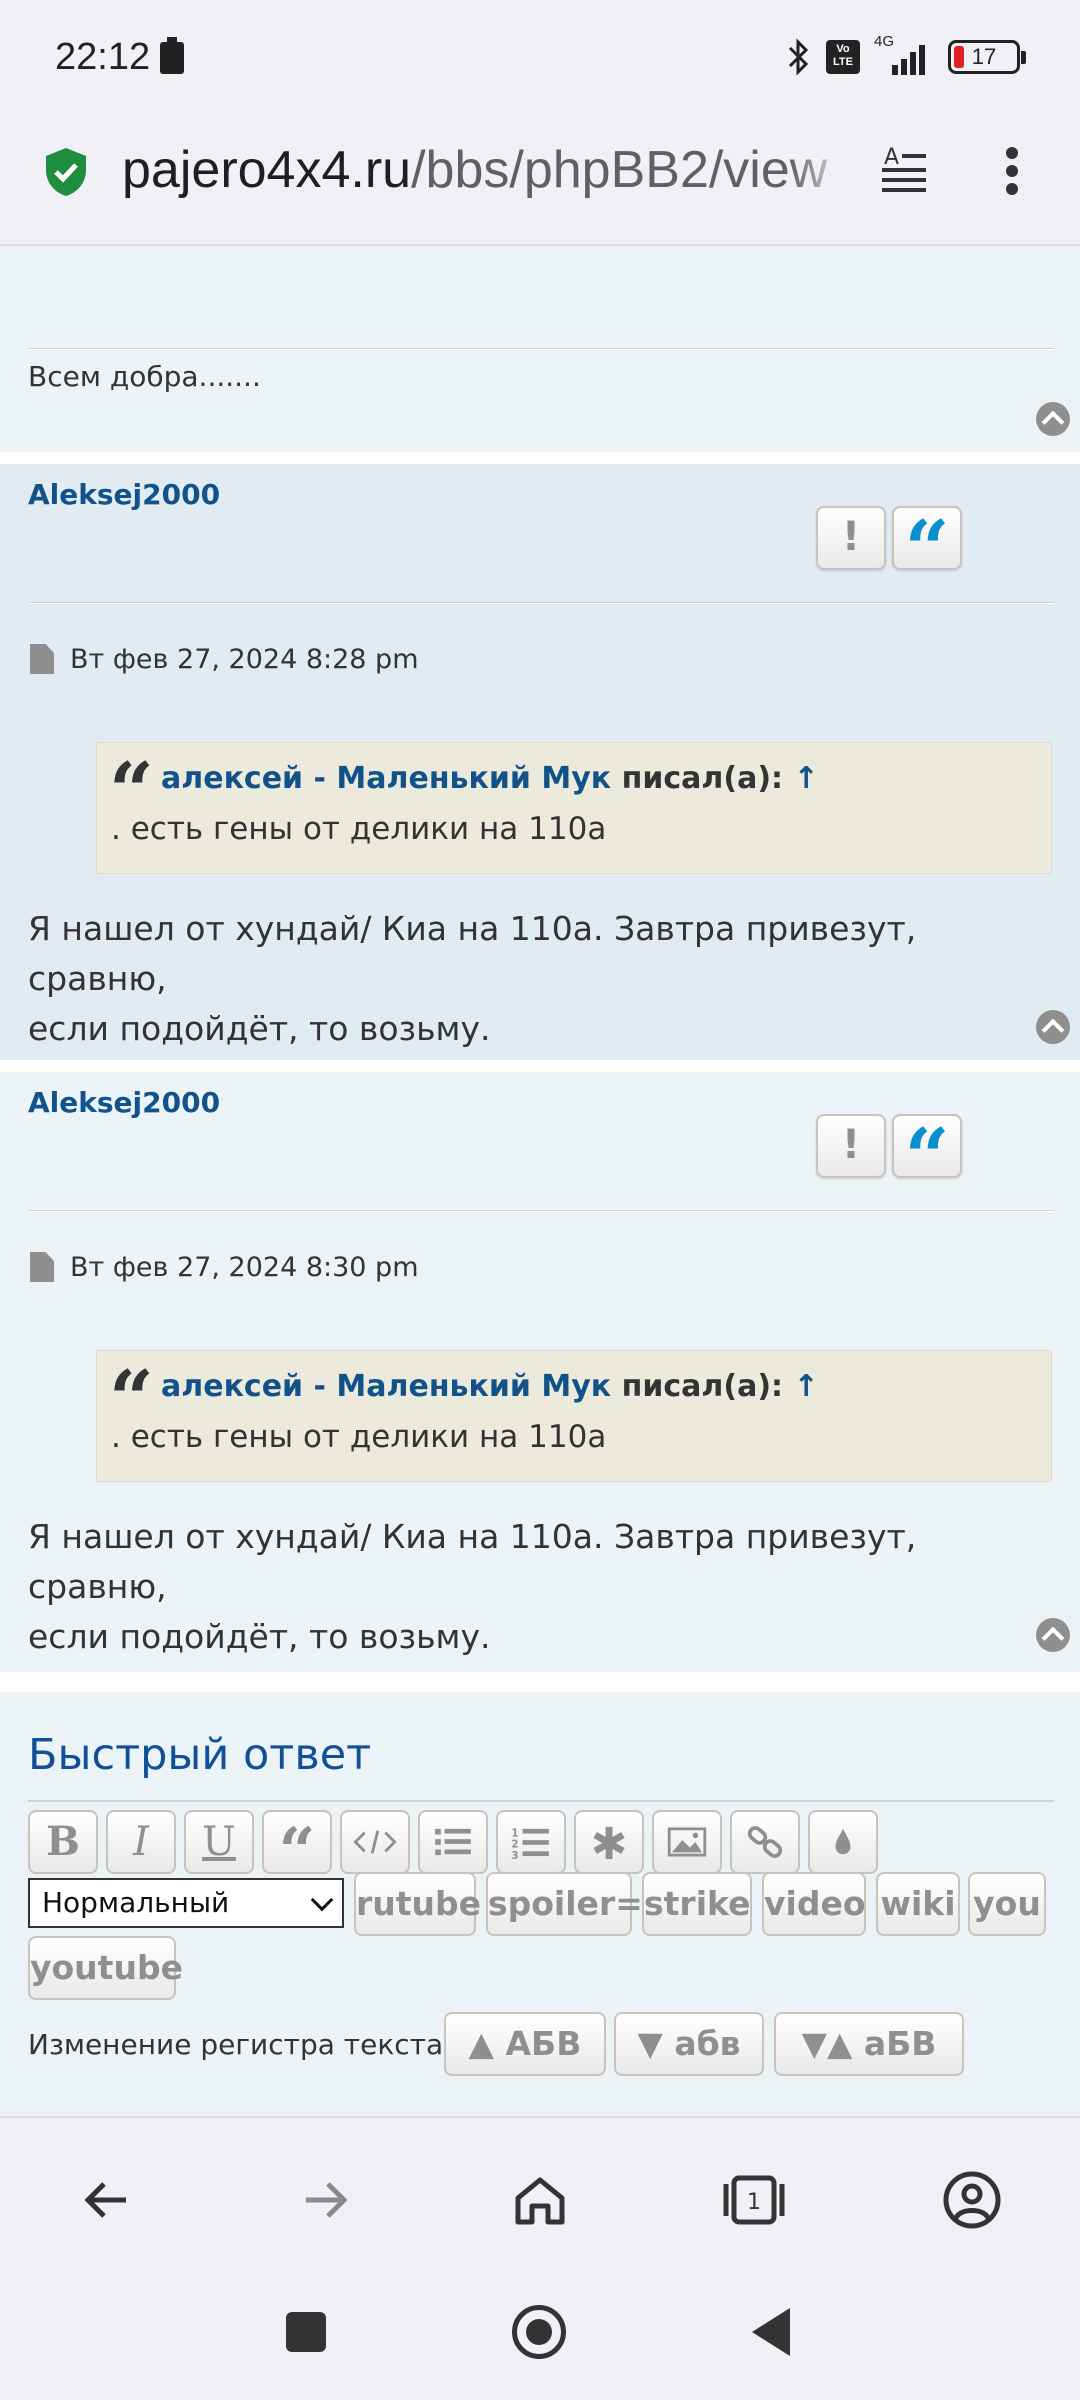 This screenshot has height=2400, width=1080. Describe the element at coordinates (105, 1968) in the screenshot. I see `tag-button-youtube: youtube` at that location.